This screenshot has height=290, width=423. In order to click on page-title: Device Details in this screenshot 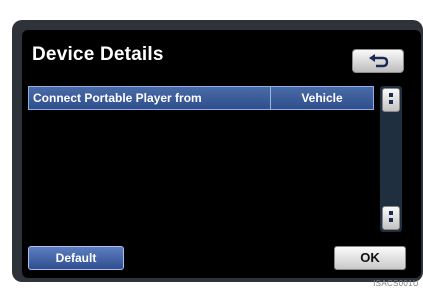, I will do `click(98, 54)`.